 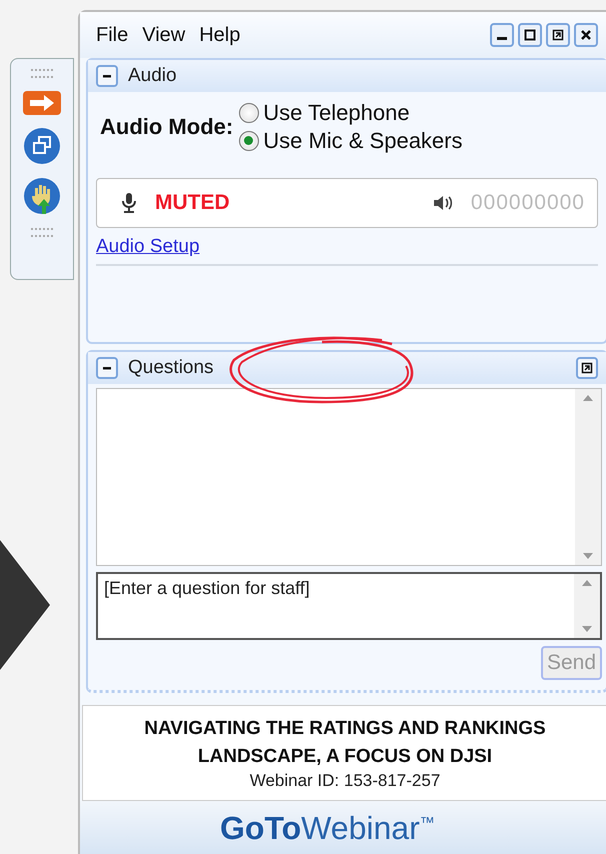 I want to click on close-icon, so click(x=586, y=35).